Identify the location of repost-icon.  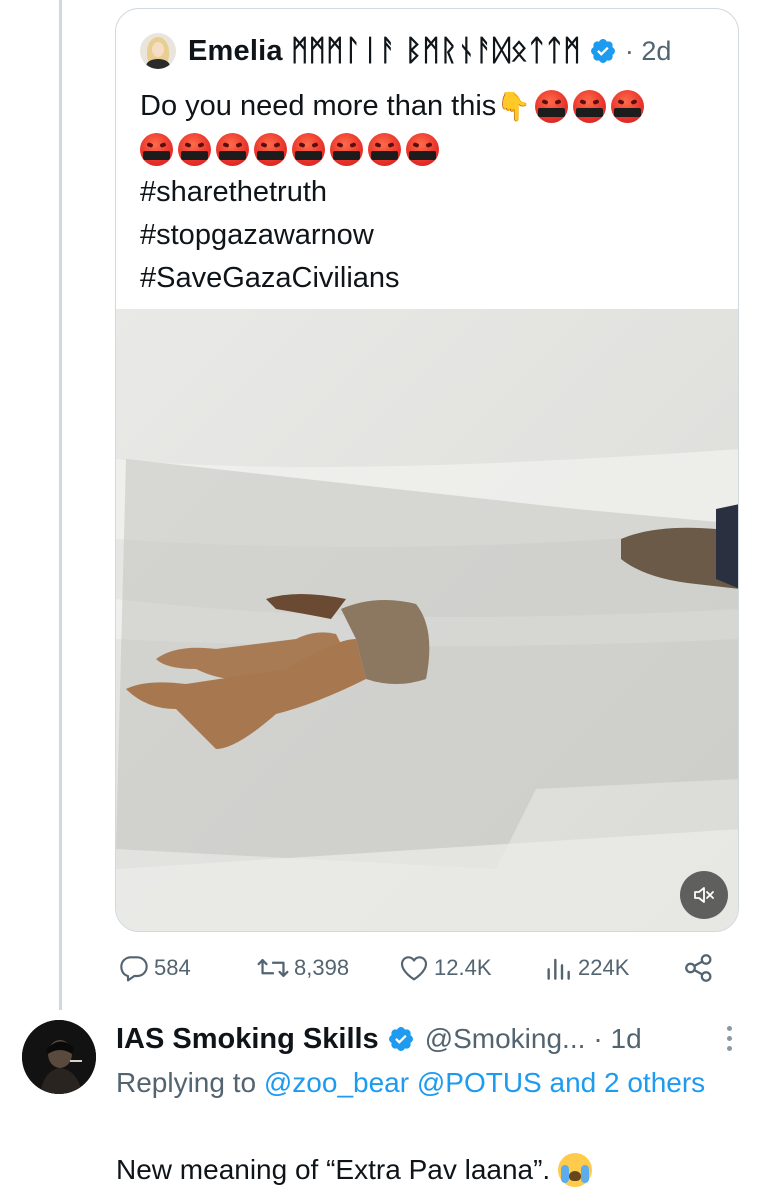
(273, 968).